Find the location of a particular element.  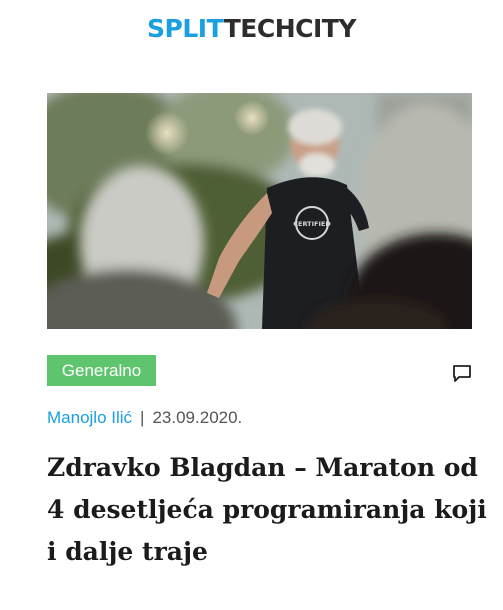

site-logo: SPLITTECHCITY is located at coordinates (251, 28).